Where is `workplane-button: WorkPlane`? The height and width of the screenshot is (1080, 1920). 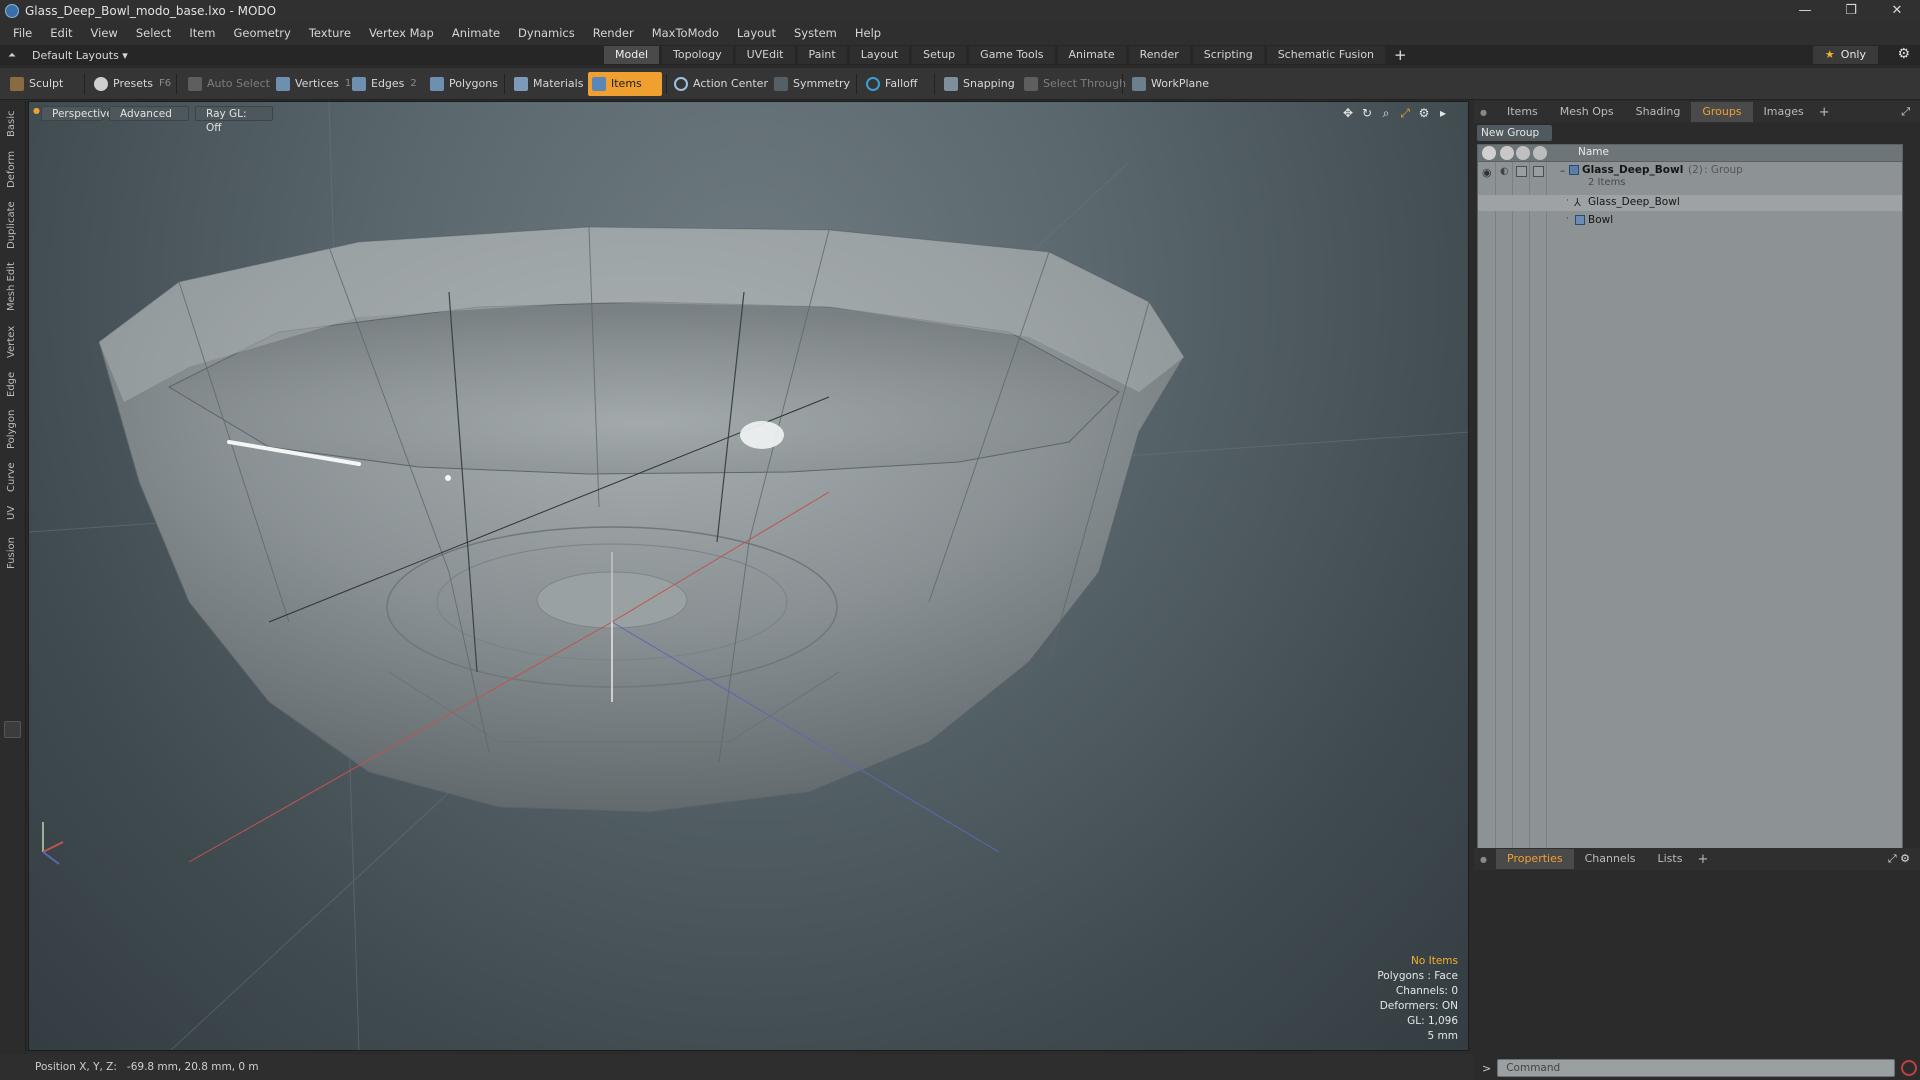 workplane-button: WorkPlane is located at coordinates (1171, 84).